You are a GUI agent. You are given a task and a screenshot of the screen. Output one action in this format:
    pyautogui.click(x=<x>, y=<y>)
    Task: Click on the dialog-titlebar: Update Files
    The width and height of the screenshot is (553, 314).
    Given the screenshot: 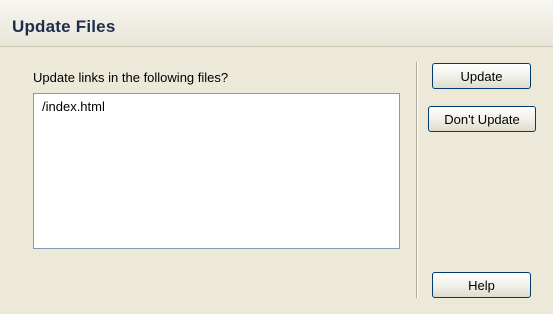 What is the action you would take?
    pyautogui.click(x=276, y=23)
    